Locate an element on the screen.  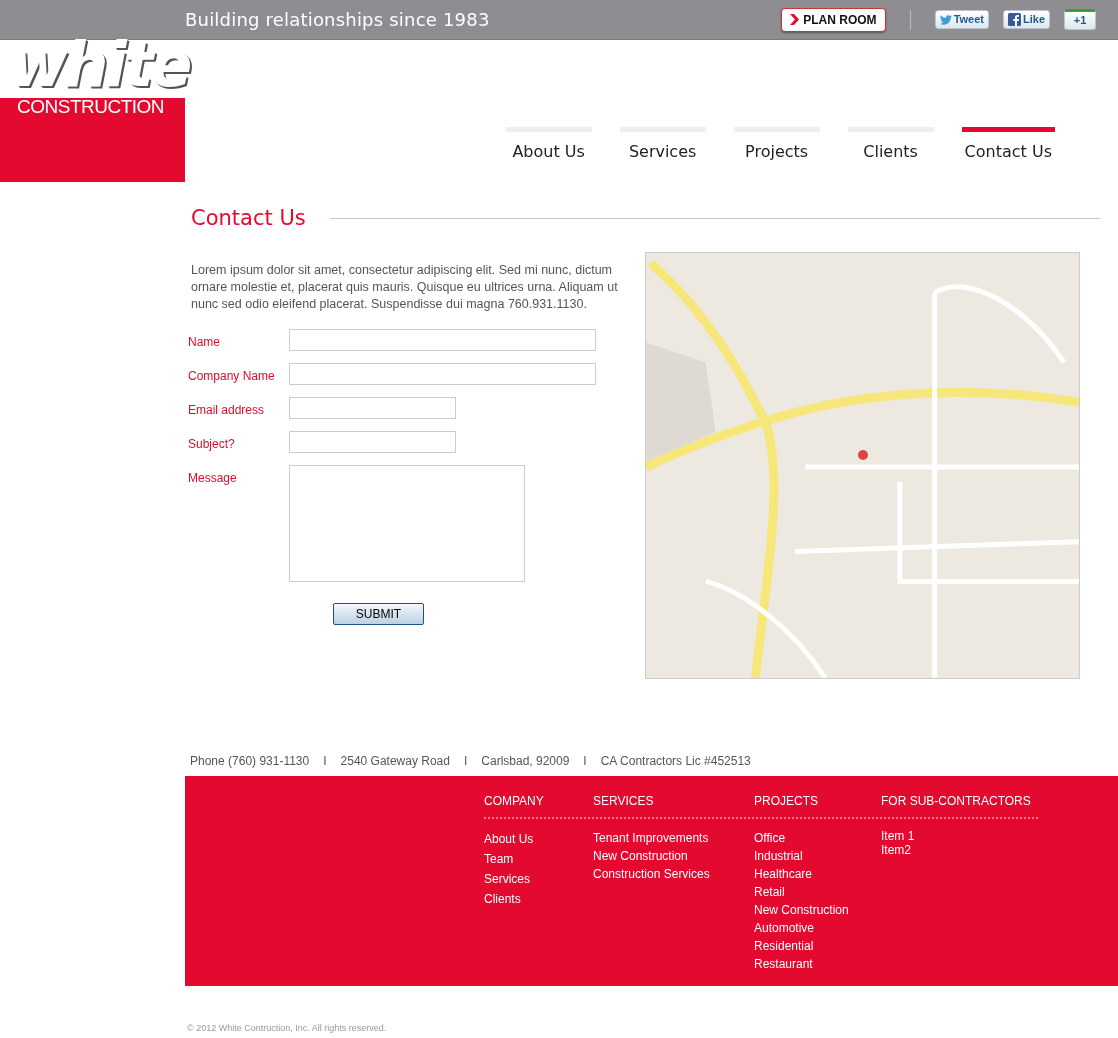
footer-heading: FOR SUB-CONTRACTORS is located at coordinates (956, 802).